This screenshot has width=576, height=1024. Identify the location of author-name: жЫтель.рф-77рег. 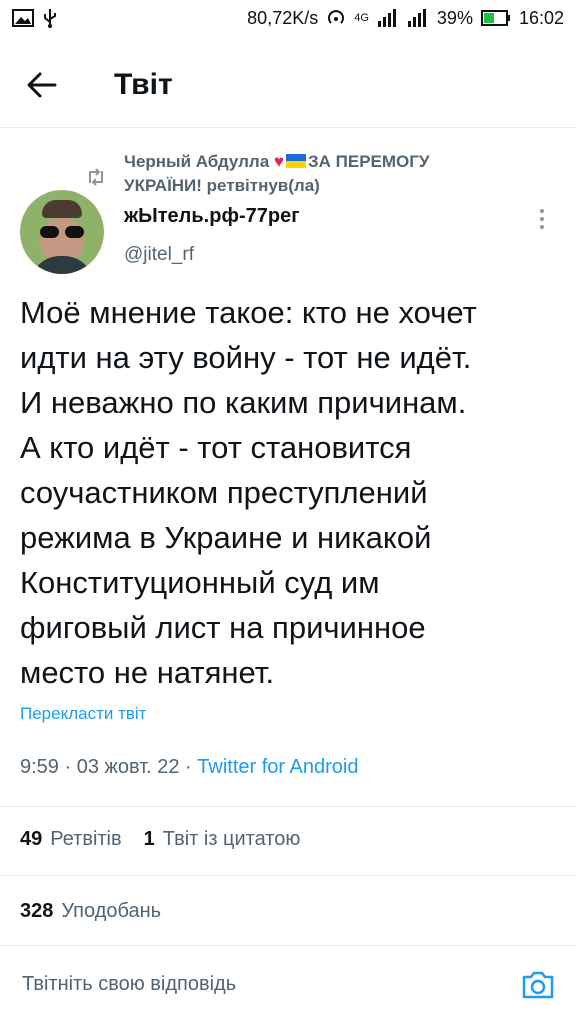
(212, 216).